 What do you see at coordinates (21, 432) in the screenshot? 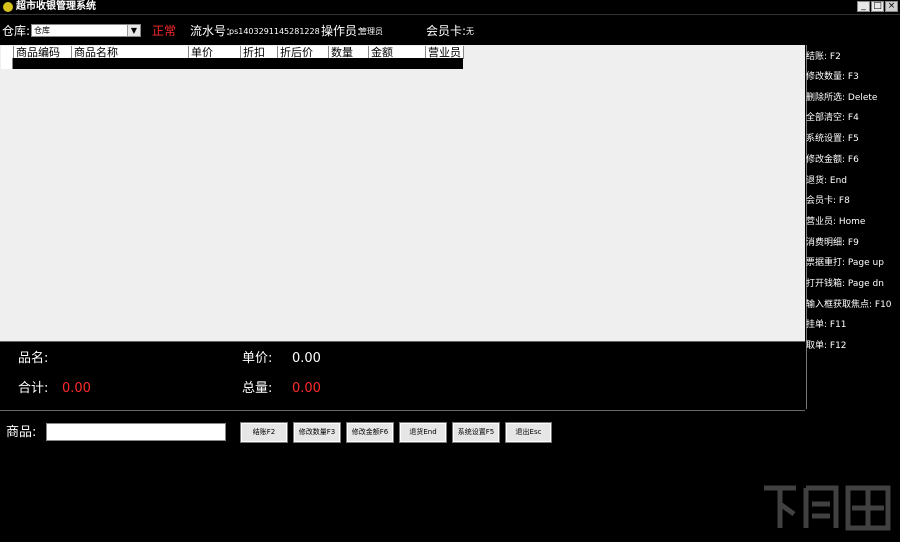
I see `product-input-label: 商品:` at bounding box center [21, 432].